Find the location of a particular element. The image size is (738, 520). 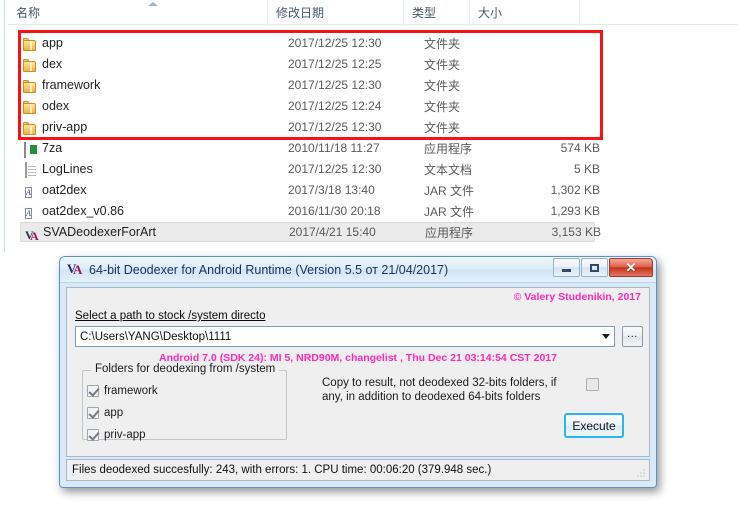

table-row: priv-app 2017/12/25 12:30 文件夹 is located at coordinates (307, 127).